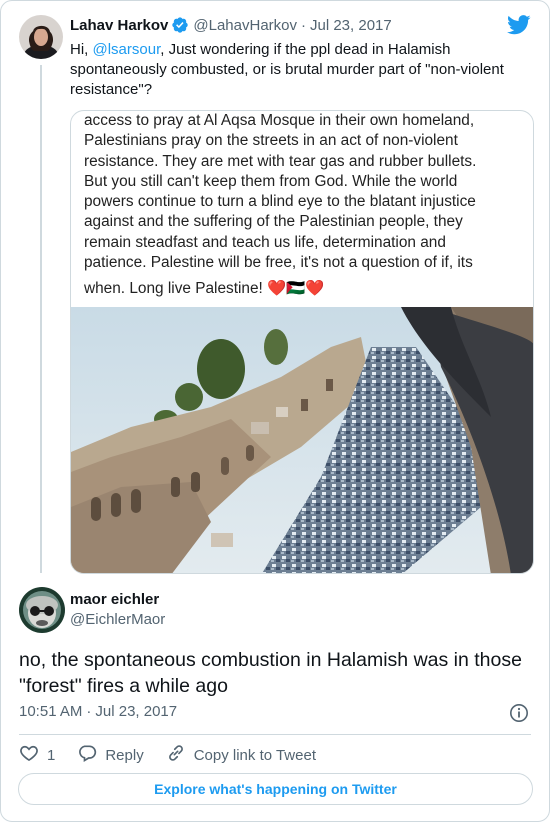  I want to click on reply-bubble-icon, so click(91, 755).